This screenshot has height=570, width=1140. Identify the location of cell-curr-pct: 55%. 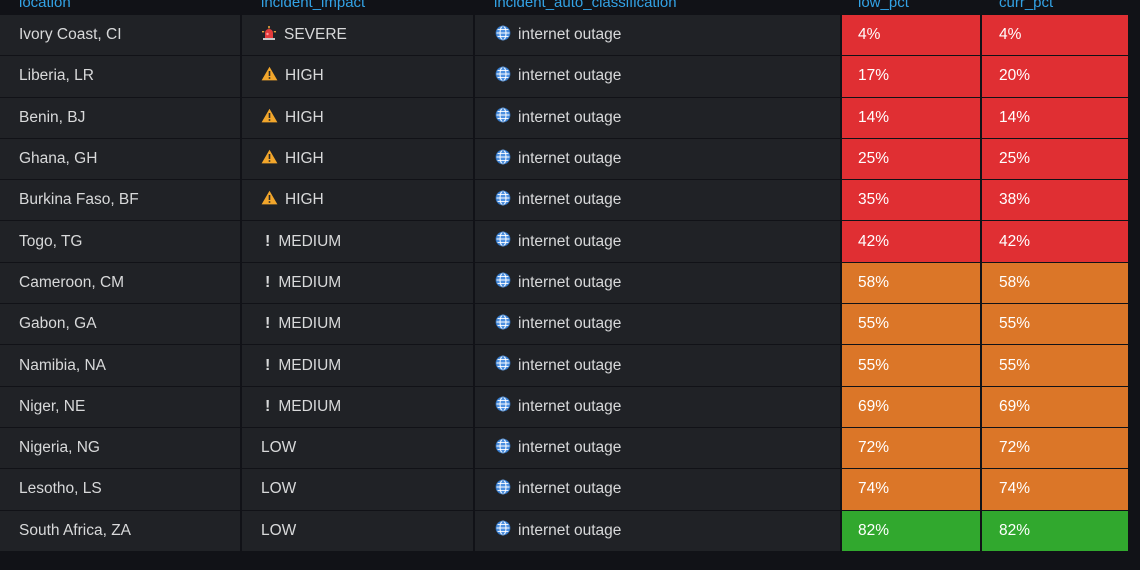
(1055, 365).